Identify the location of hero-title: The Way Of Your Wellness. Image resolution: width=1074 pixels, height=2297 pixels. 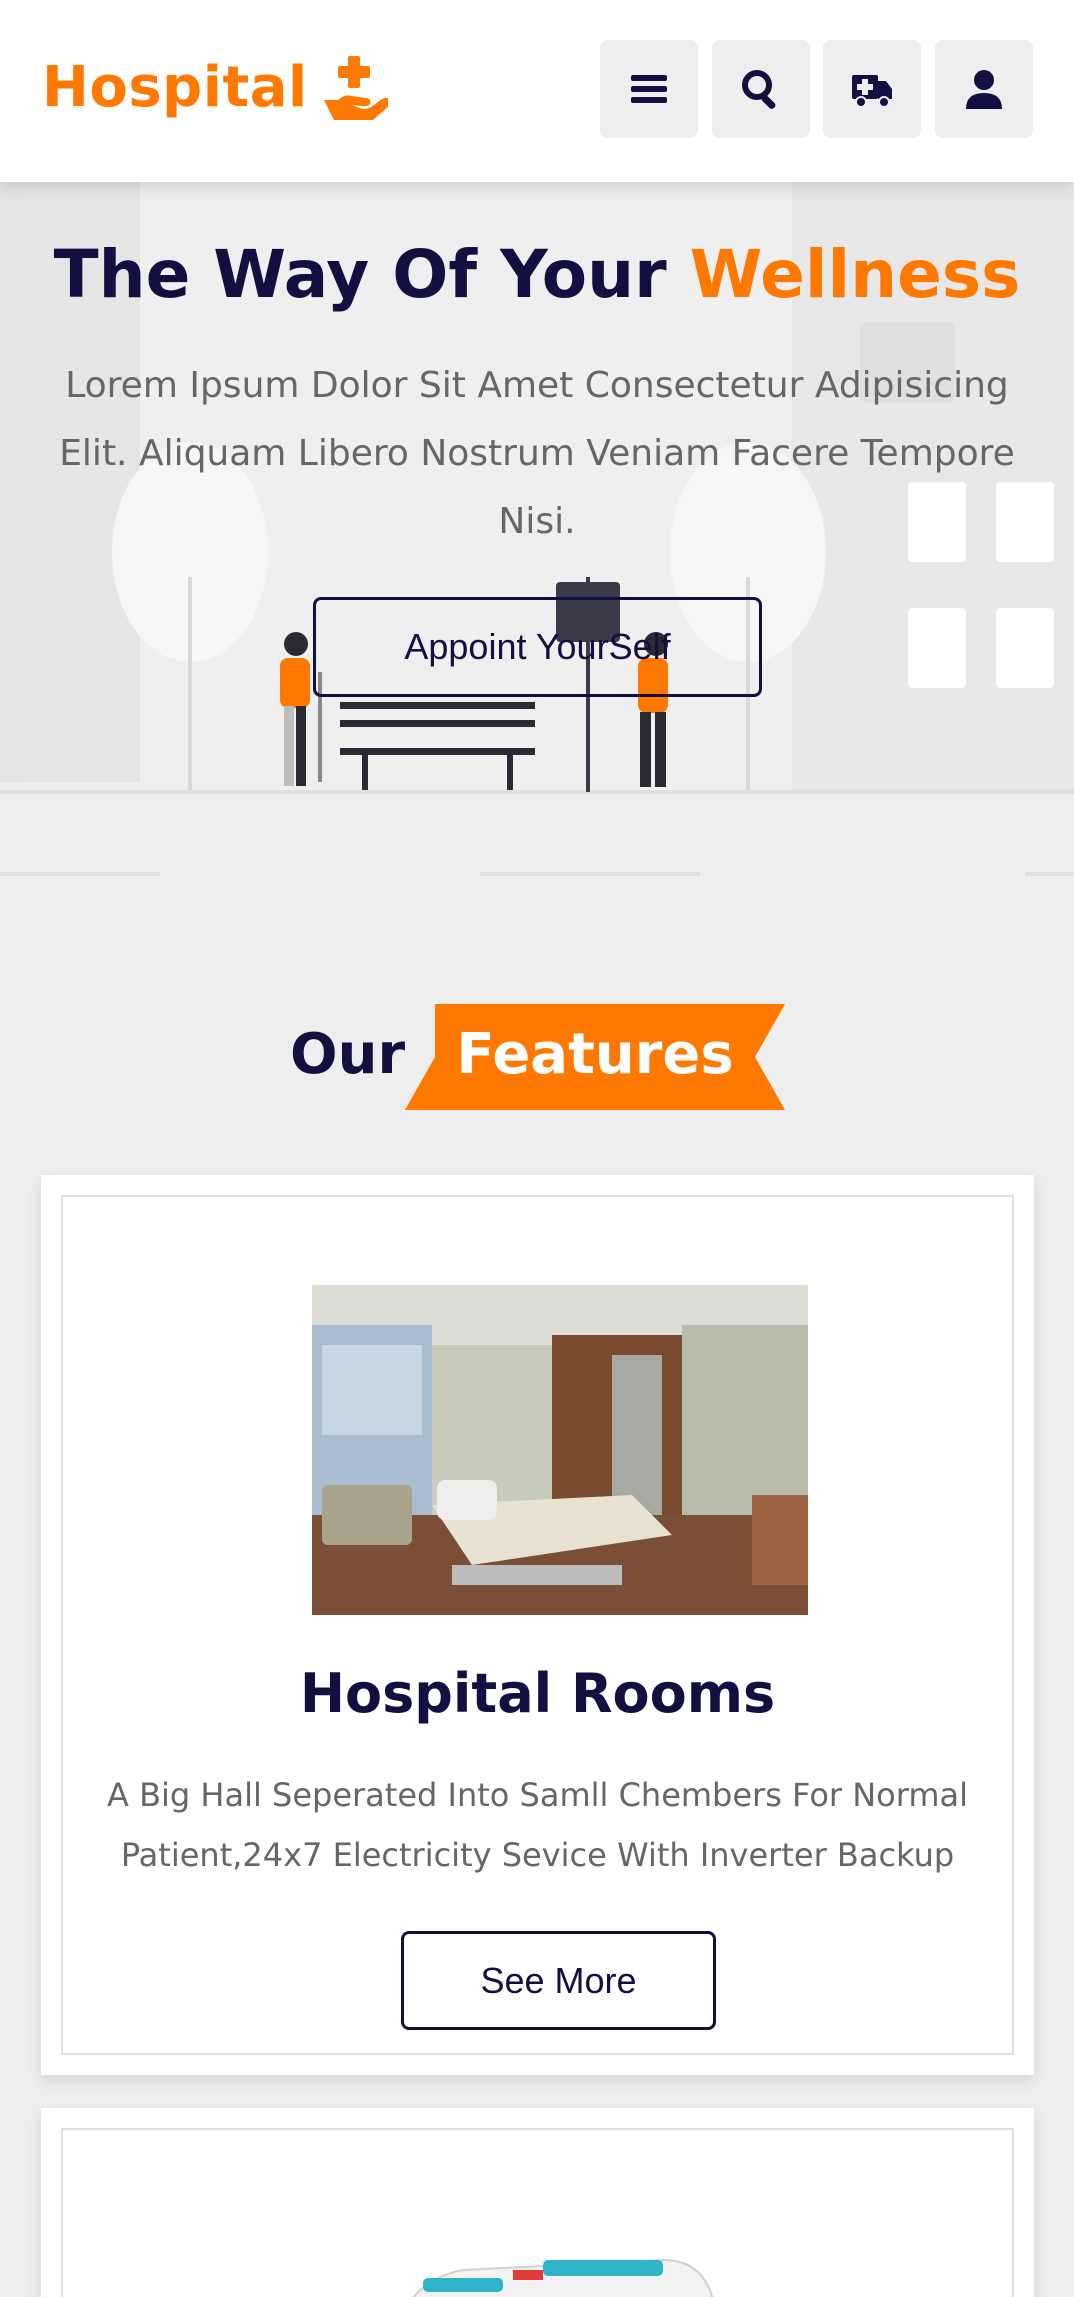
(537, 274).